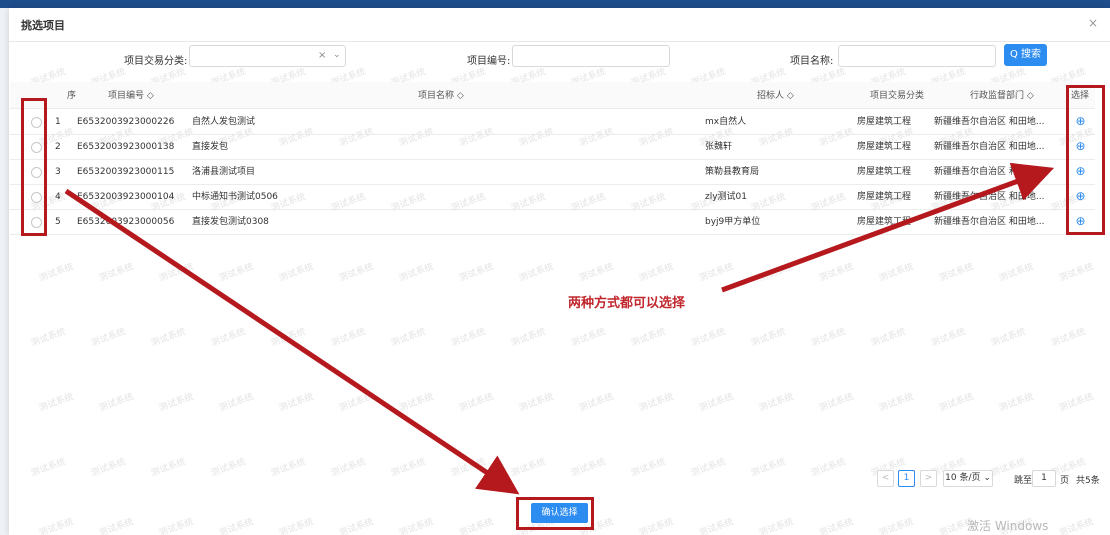 The height and width of the screenshot is (535, 1110). Describe the element at coordinates (928, 478) in the screenshot. I see `next-page-button: >` at that location.